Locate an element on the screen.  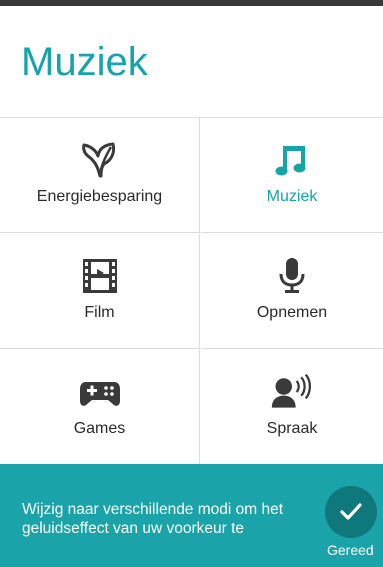
mode-film: Film is located at coordinates (100, 291).